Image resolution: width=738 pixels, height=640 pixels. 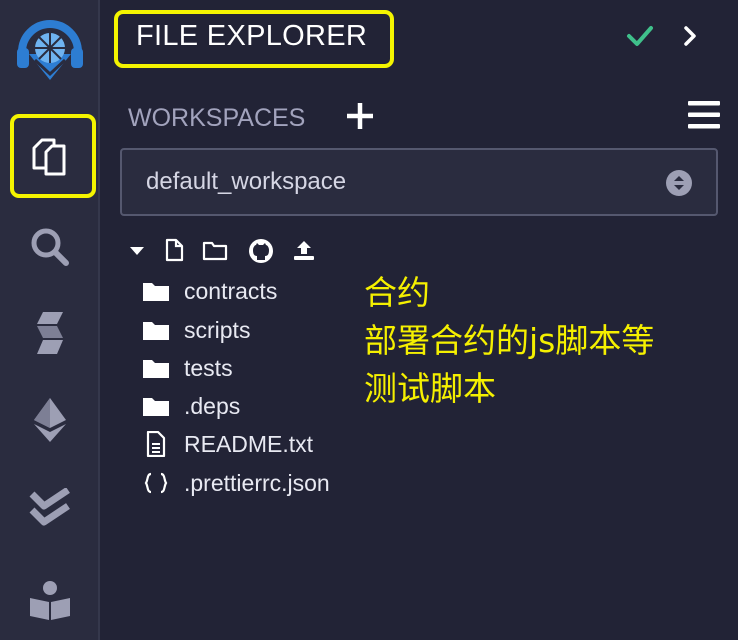 I want to click on collapse-tree-button, so click(x=137, y=252).